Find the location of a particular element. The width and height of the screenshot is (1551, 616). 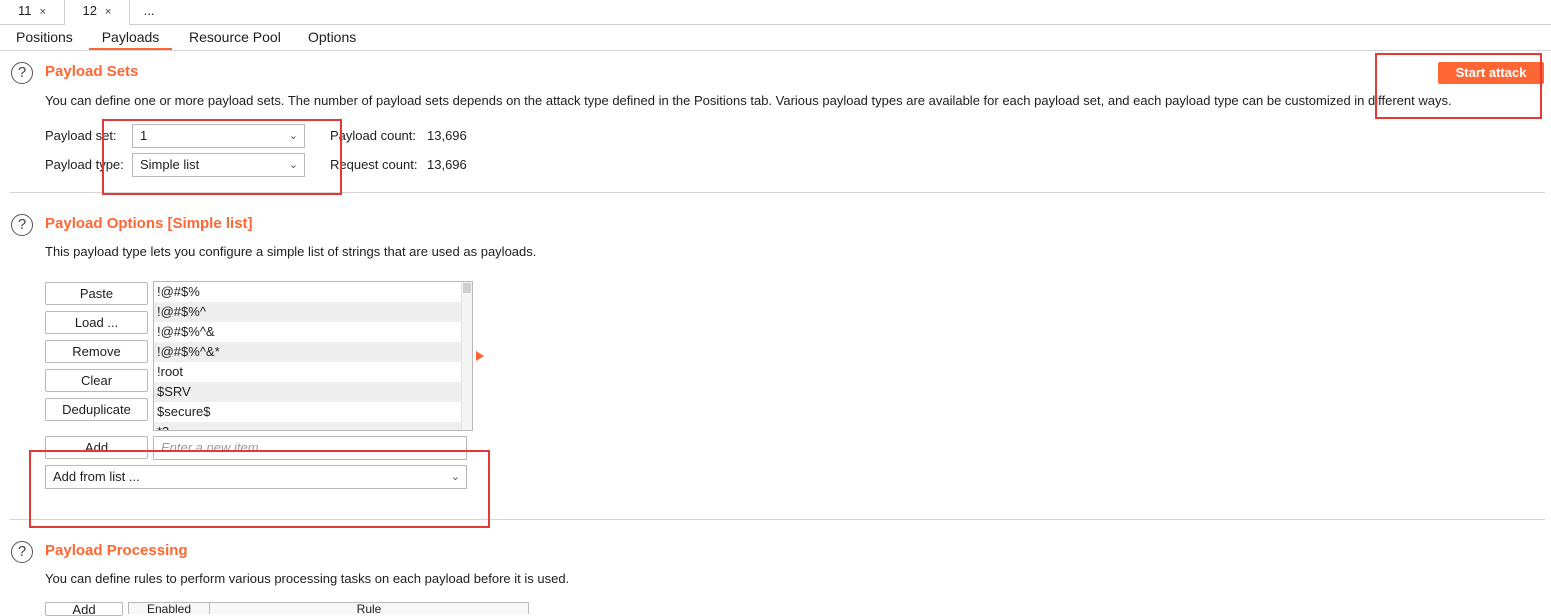

request-tab-12: 12 × is located at coordinates (97, 12).